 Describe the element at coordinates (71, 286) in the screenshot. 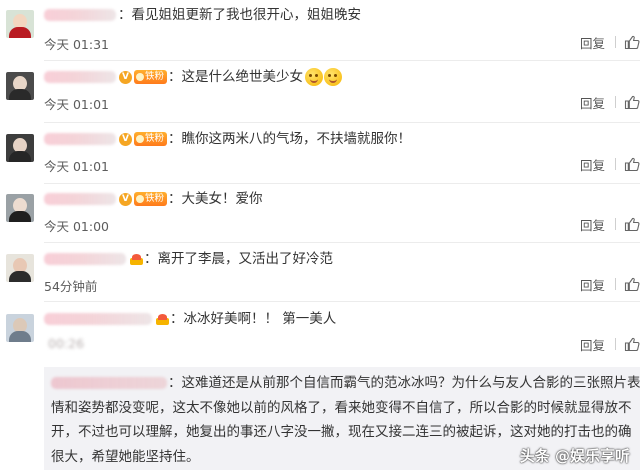

I see `comment-time: 54分钟前` at that location.